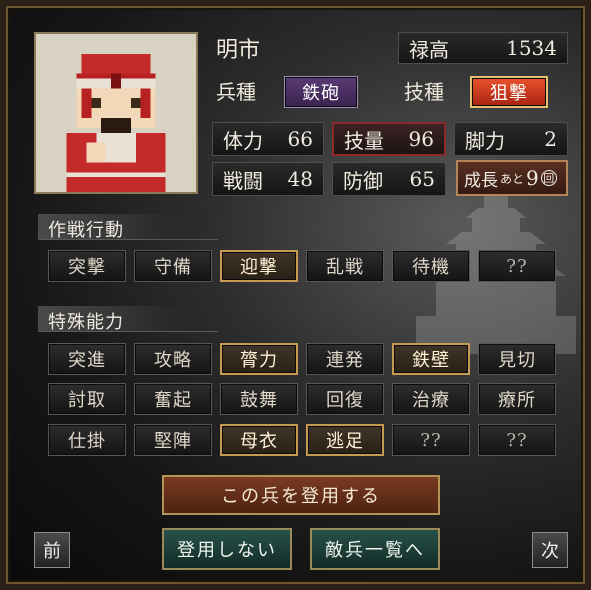 The height and width of the screenshot is (590, 591). I want to click on skill-type-badge: 狙撃, so click(509, 92).